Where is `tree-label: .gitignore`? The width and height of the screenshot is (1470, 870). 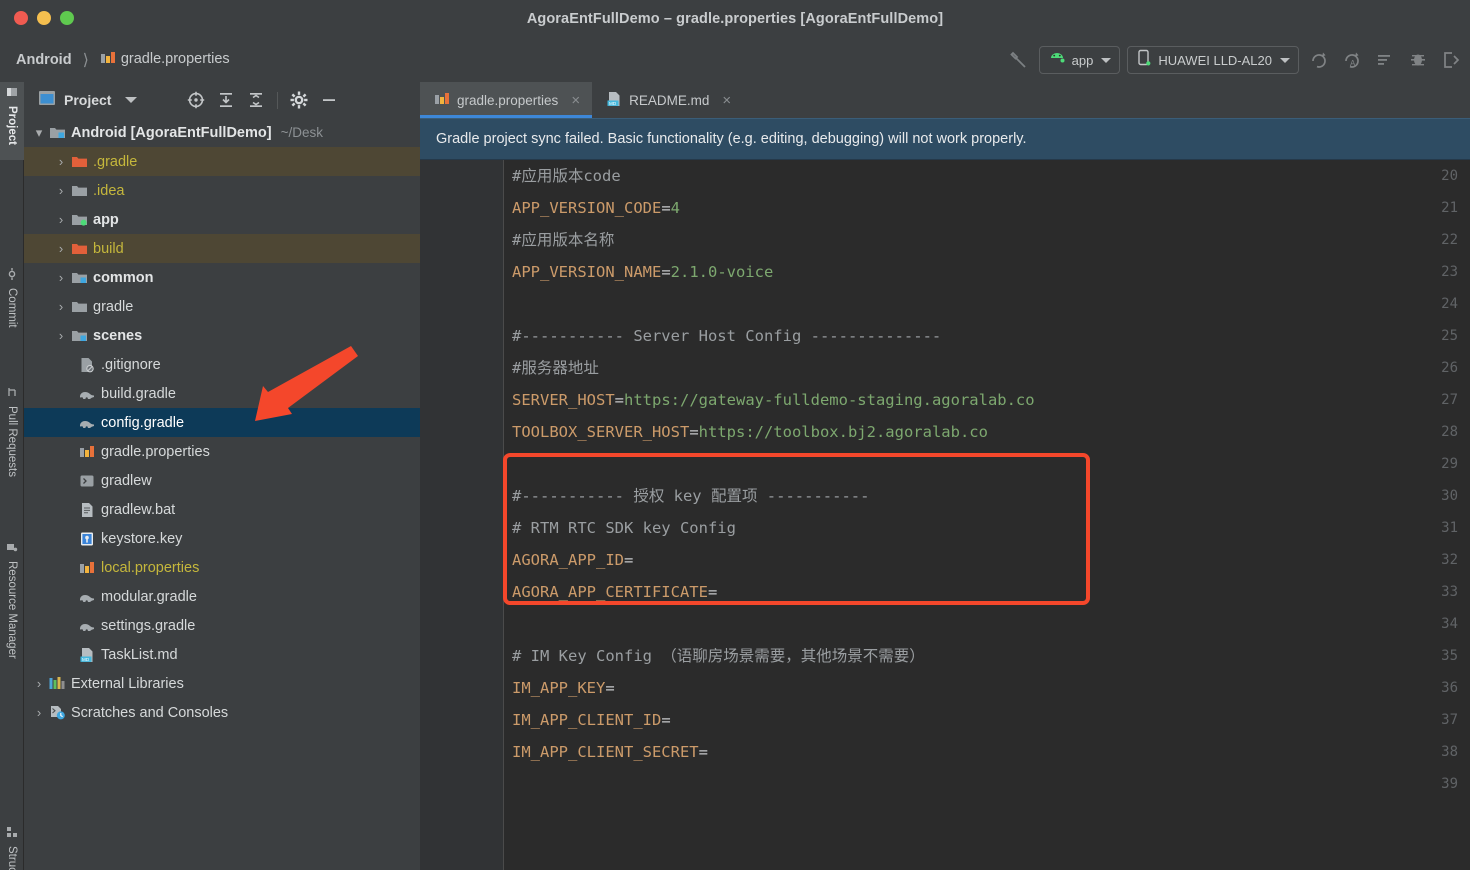
tree-label: .gitignore is located at coordinates (131, 364).